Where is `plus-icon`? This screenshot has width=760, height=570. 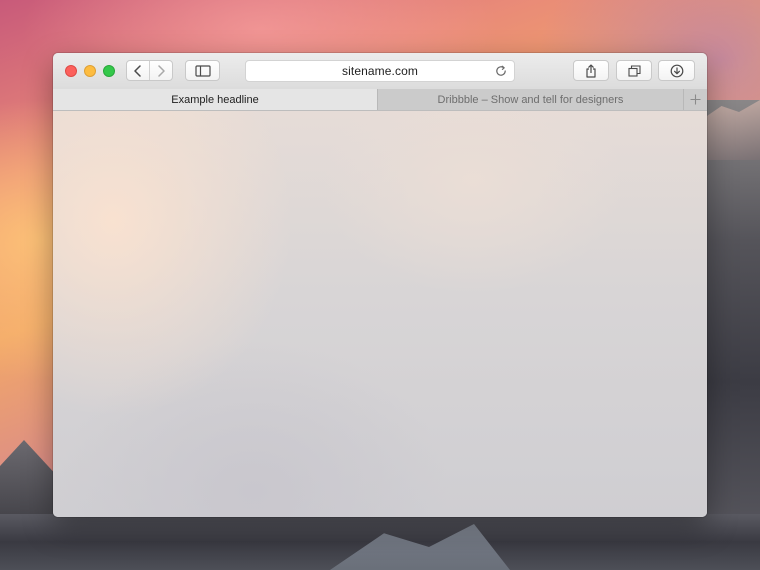
plus-icon is located at coordinates (695, 99).